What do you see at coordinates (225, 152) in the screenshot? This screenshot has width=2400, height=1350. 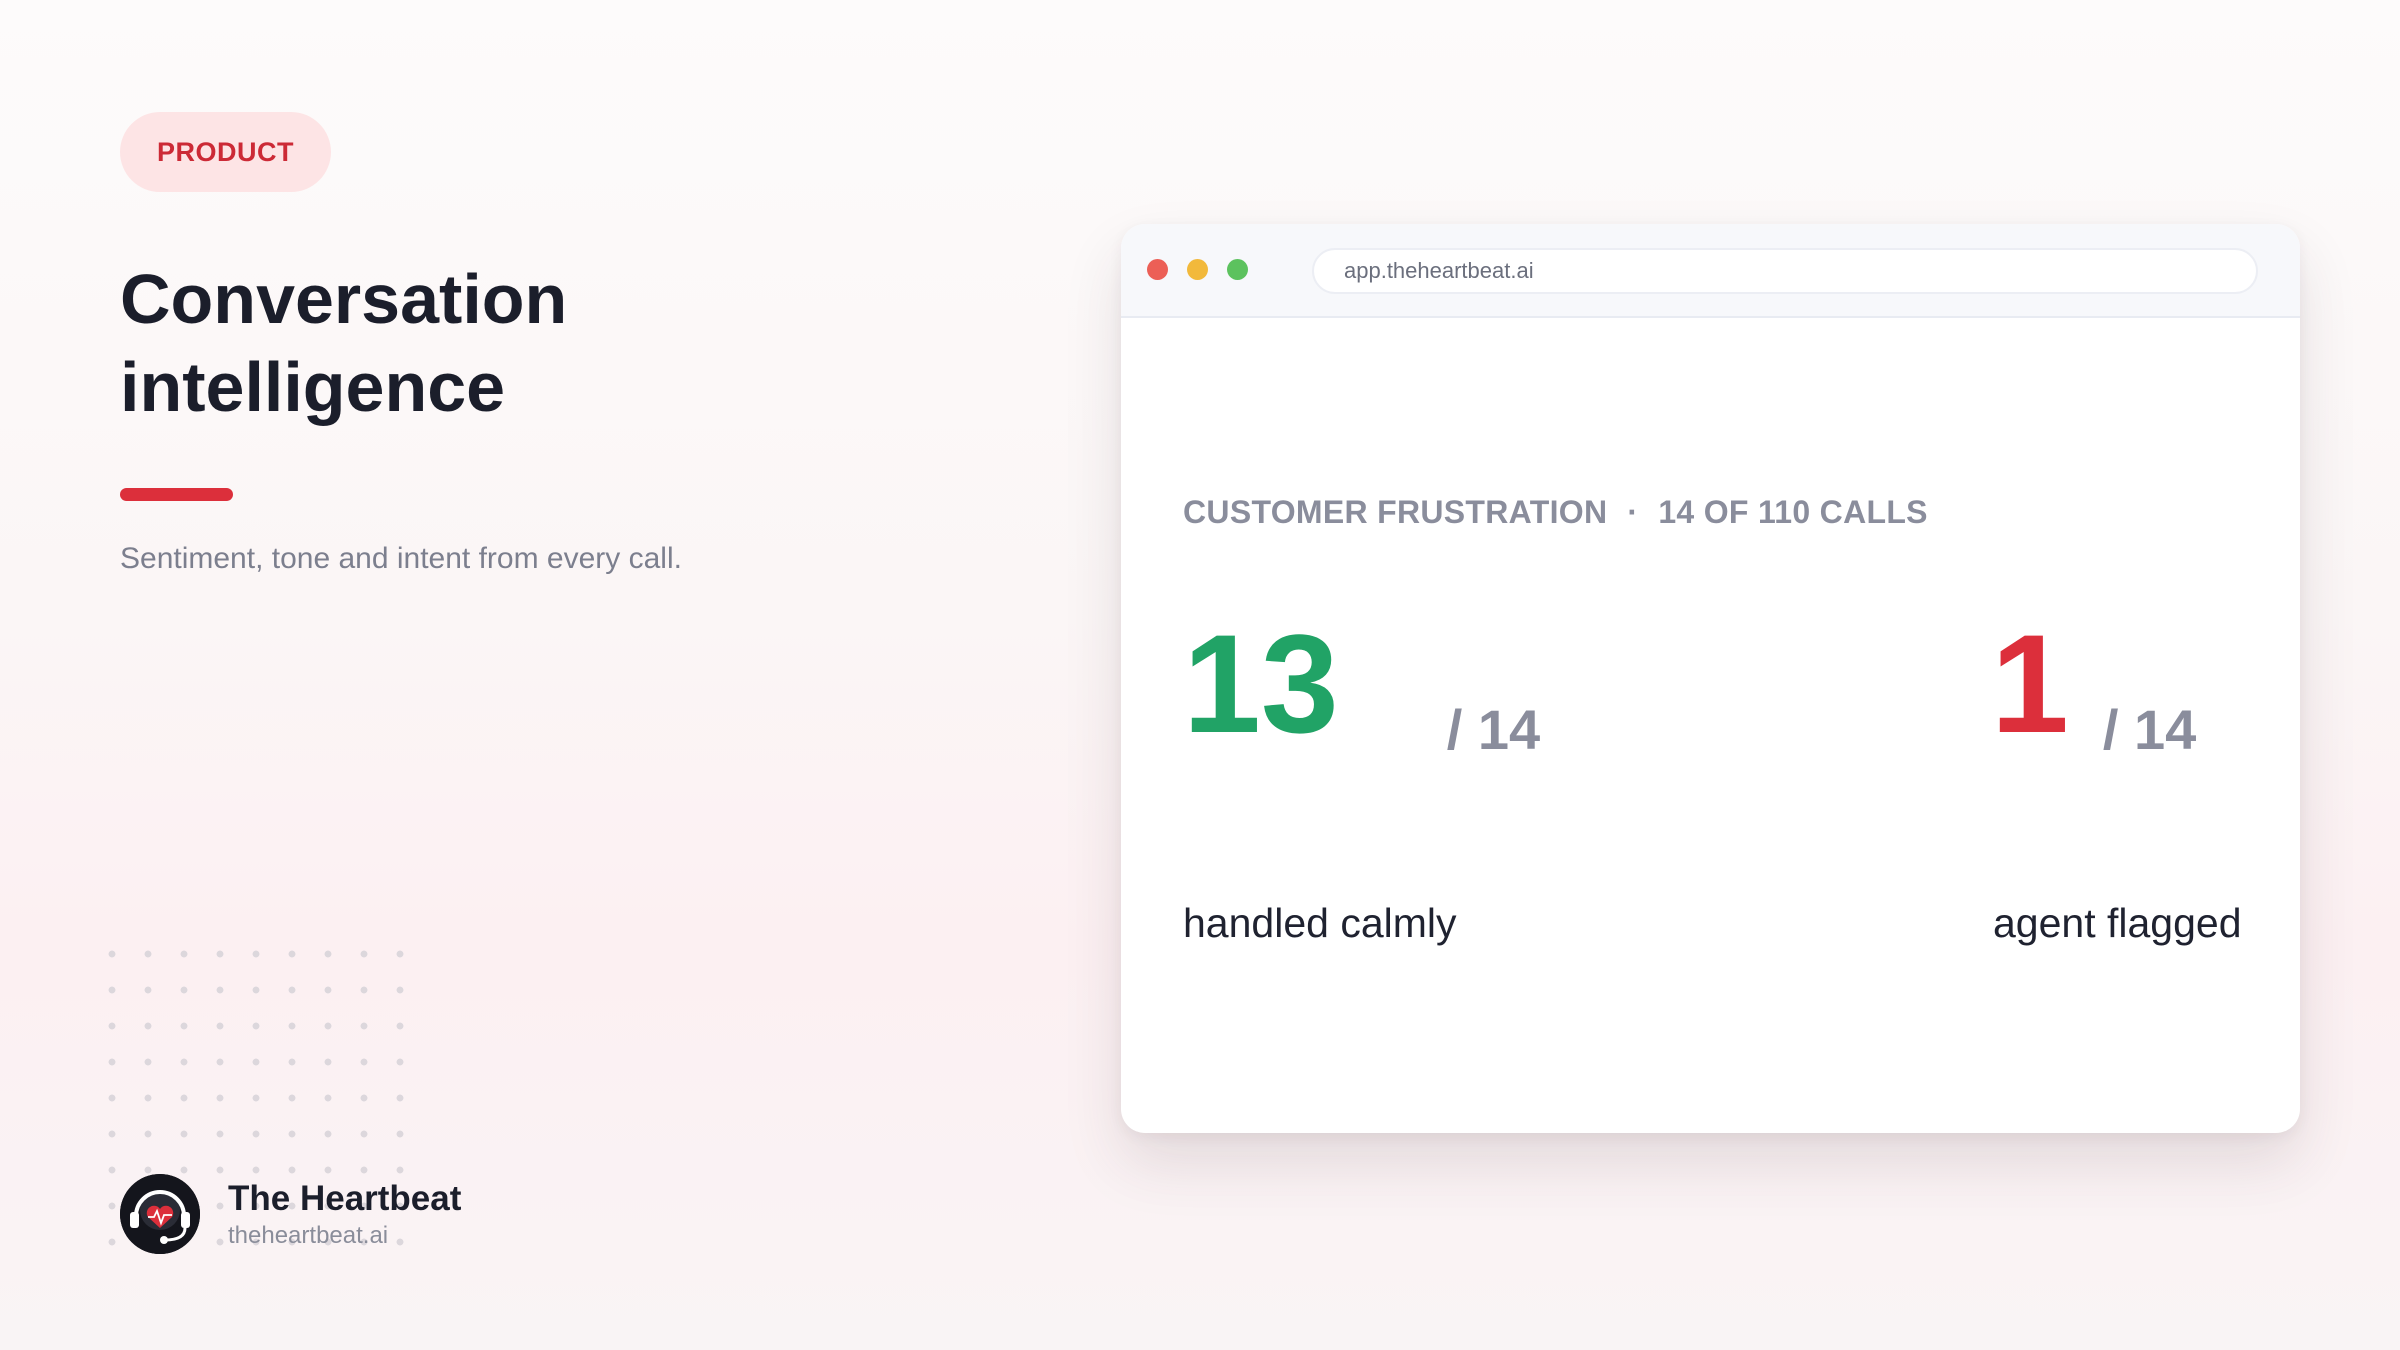 I see `category-badge: PRODUCT` at bounding box center [225, 152].